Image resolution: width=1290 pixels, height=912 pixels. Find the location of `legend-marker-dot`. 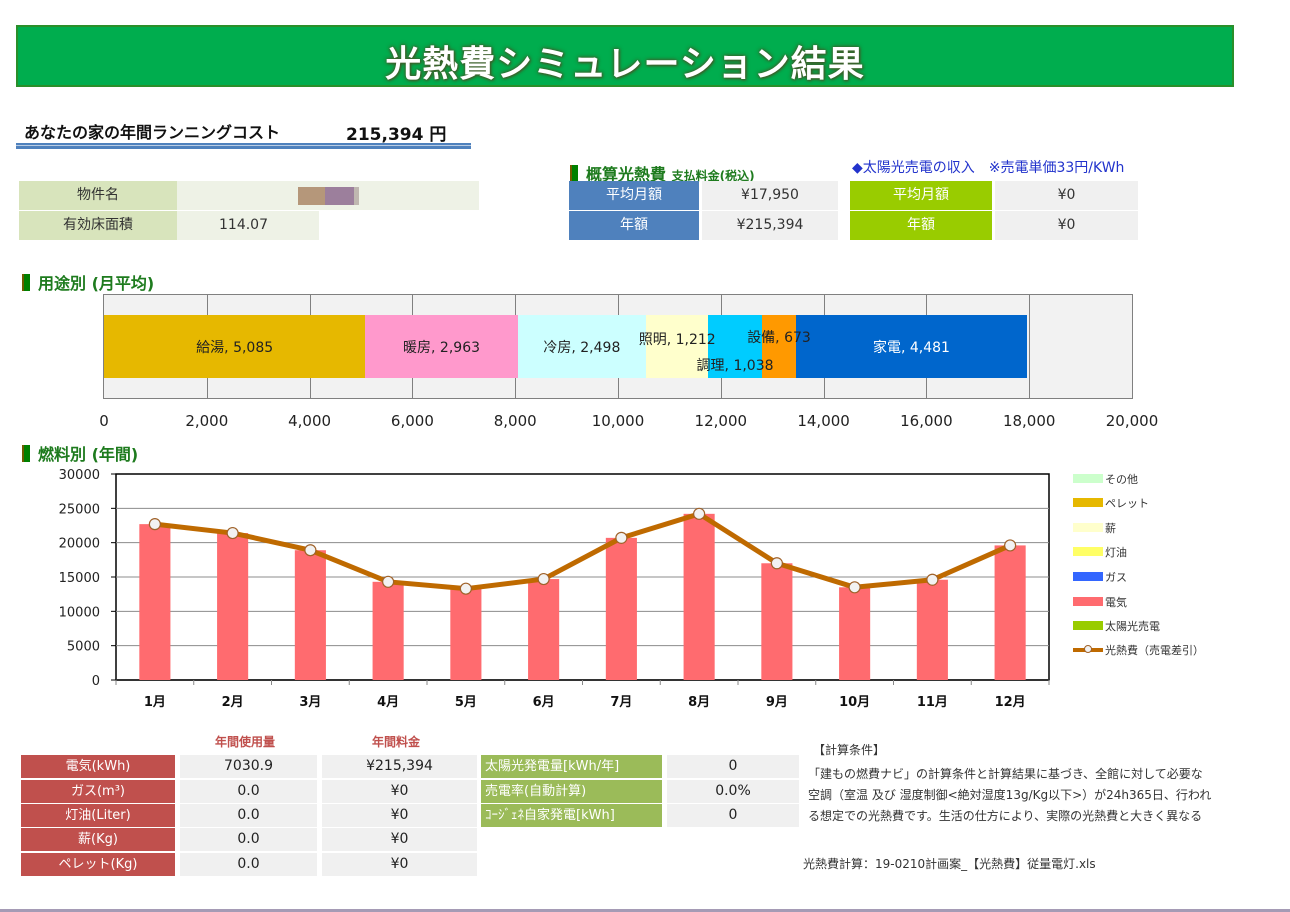

legend-marker-dot is located at coordinates (1088, 649).